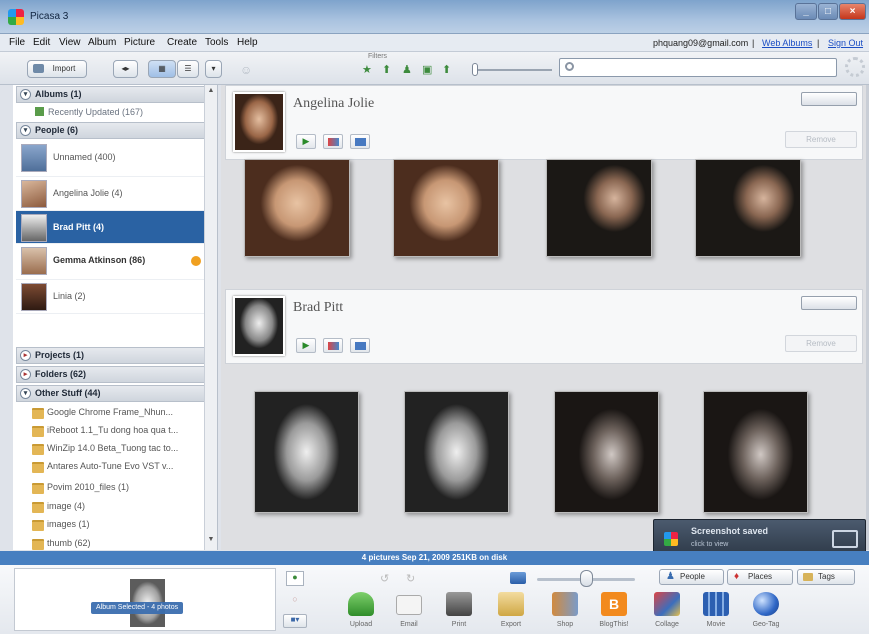 The image size is (869, 634). Describe the element at coordinates (115, 393) in the screenshot. I see `other-stuff-section-header: ▾ Other Stuff (44)` at that location.